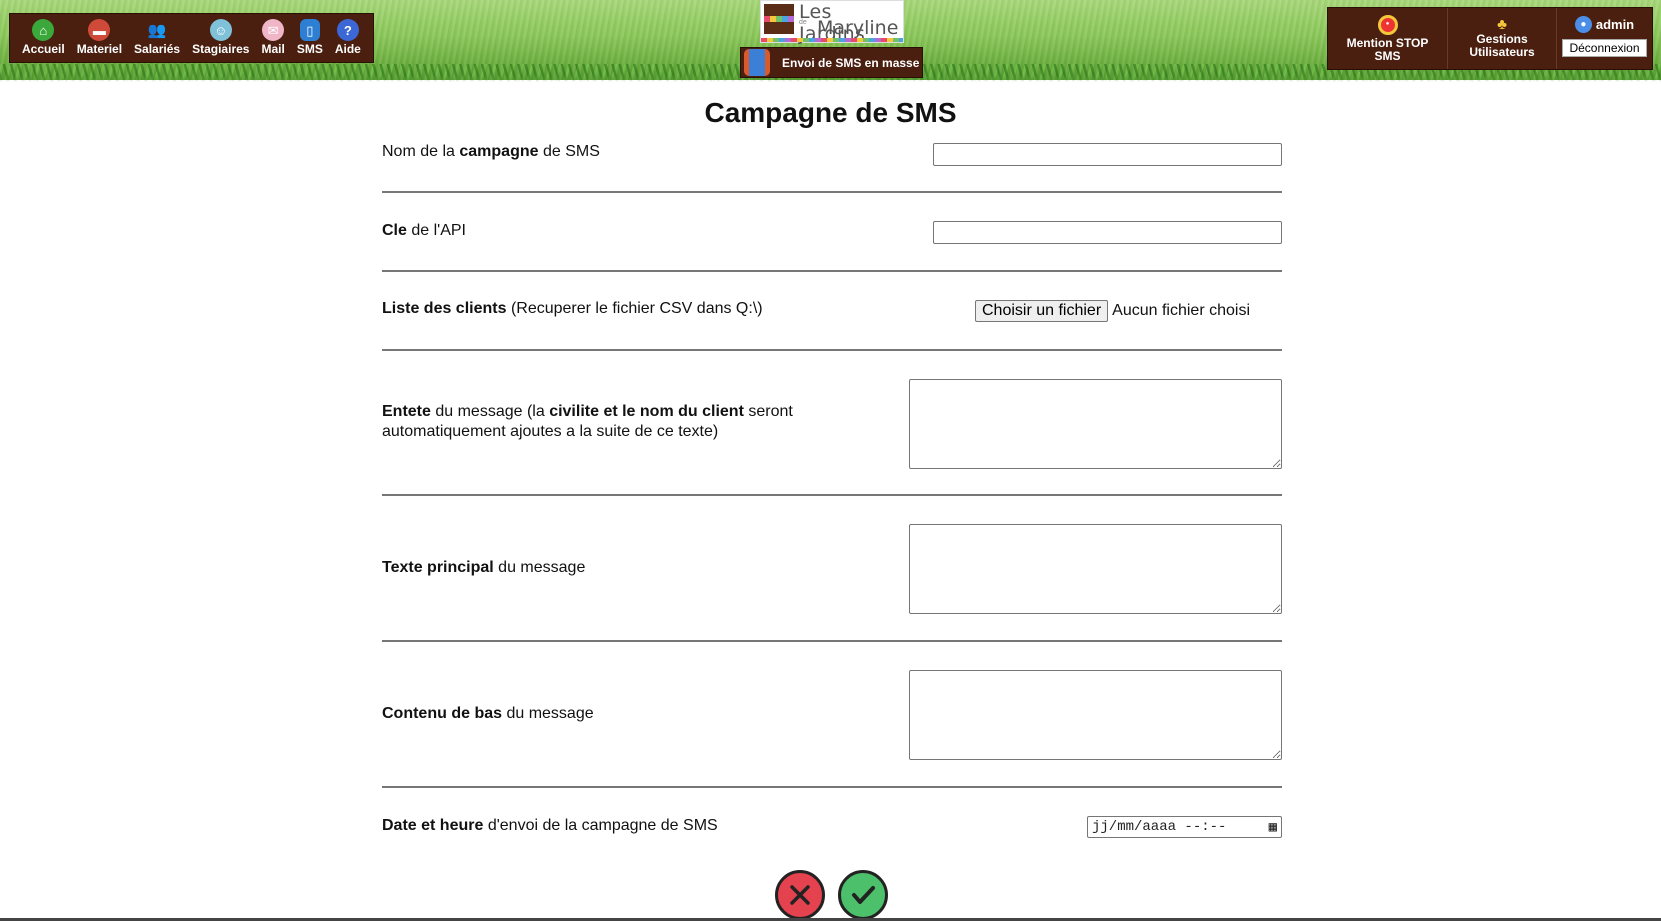 The height and width of the screenshot is (921, 1661). I want to click on nav-label: Mail, so click(273, 49).